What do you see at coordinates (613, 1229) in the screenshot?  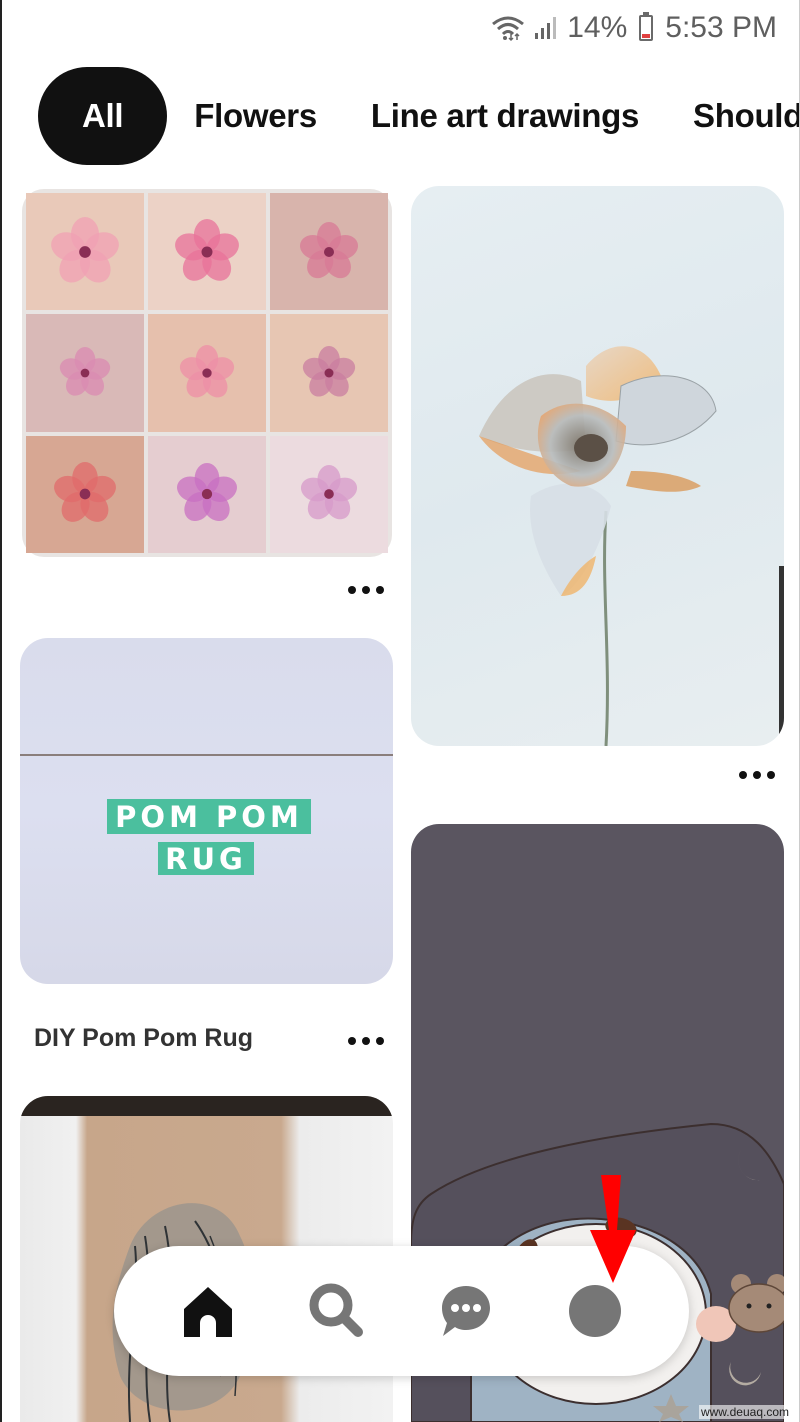 I see `red-arrow-annotation` at bounding box center [613, 1229].